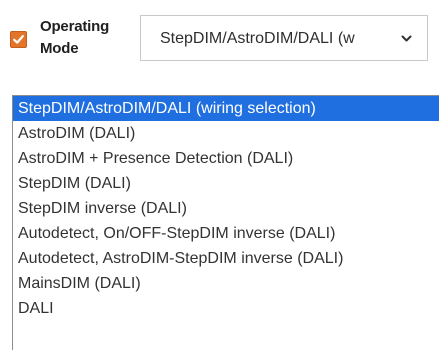  I want to click on checkmark-icon, so click(18, 39).